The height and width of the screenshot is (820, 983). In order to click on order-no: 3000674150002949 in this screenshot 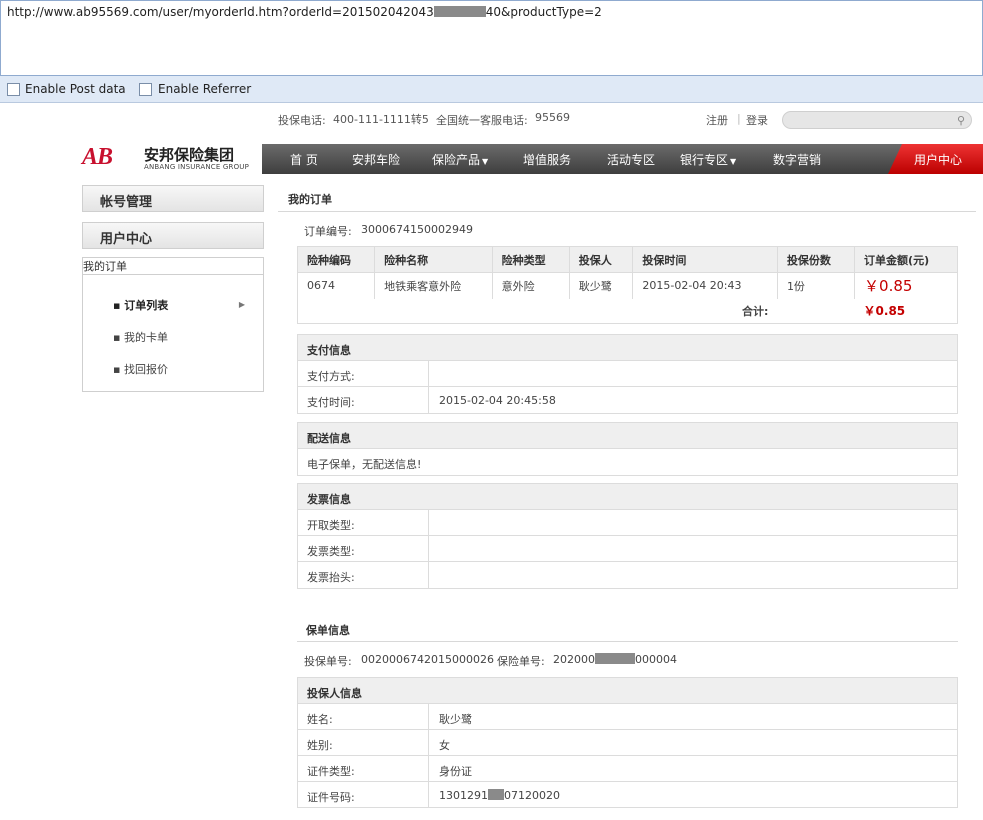, I will do `click(417, 229)`.